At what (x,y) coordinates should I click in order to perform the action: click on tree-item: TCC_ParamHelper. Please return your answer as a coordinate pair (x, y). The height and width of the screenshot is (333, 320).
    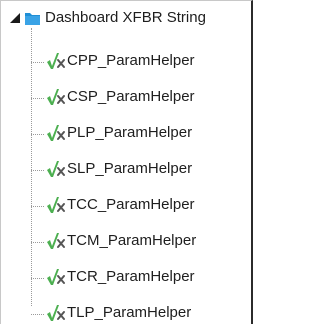
    Looking at the image, I should click on (126, 207).